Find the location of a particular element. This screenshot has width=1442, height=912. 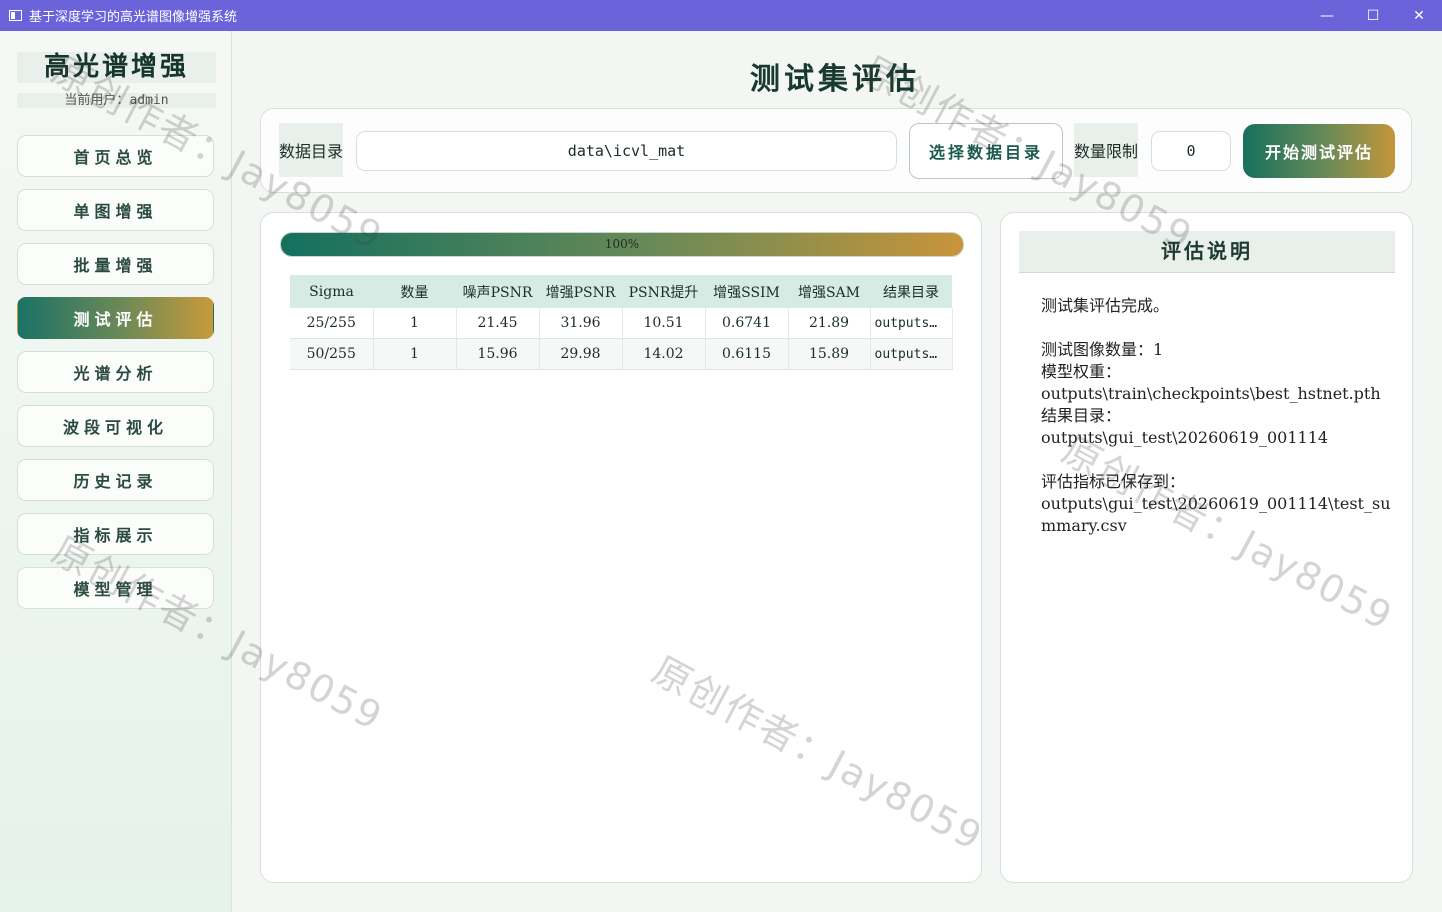

window-controls: — ☐ ✕ is located at coordinates (1373, 15).